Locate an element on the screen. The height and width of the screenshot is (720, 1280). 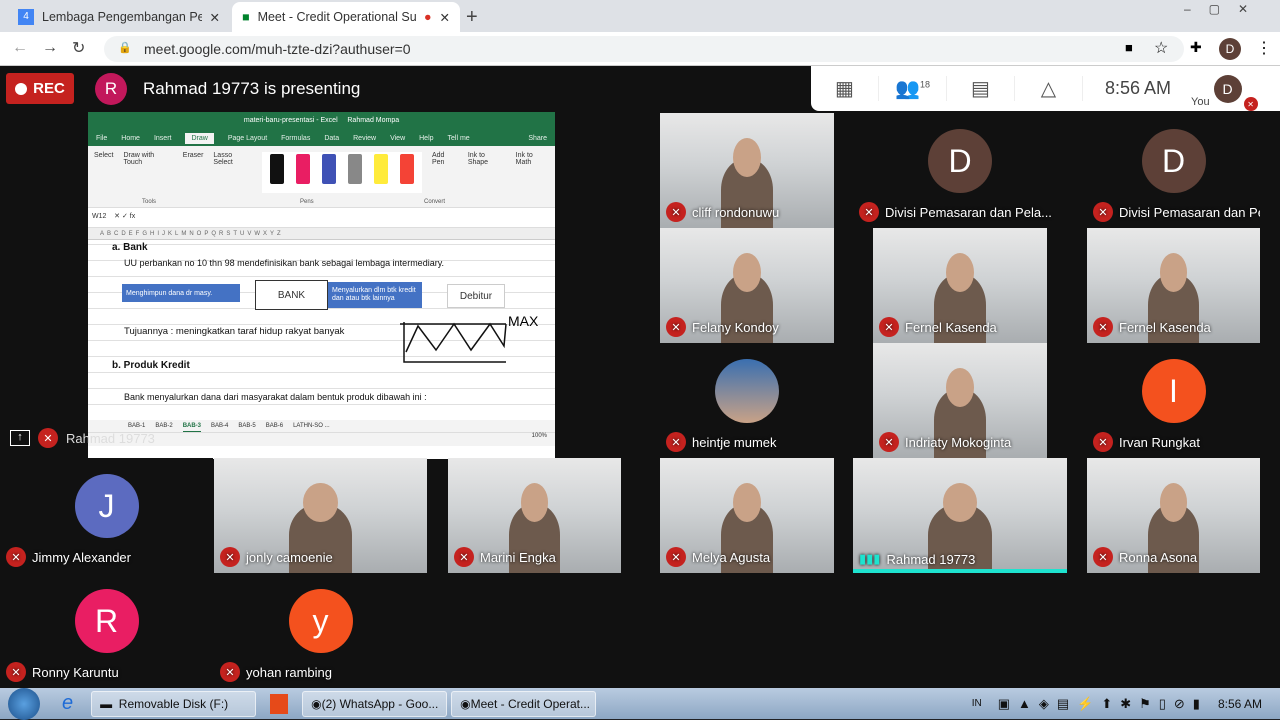
participant-tile: ✕ Ronna Asona is located at coordinates (1173, 515).